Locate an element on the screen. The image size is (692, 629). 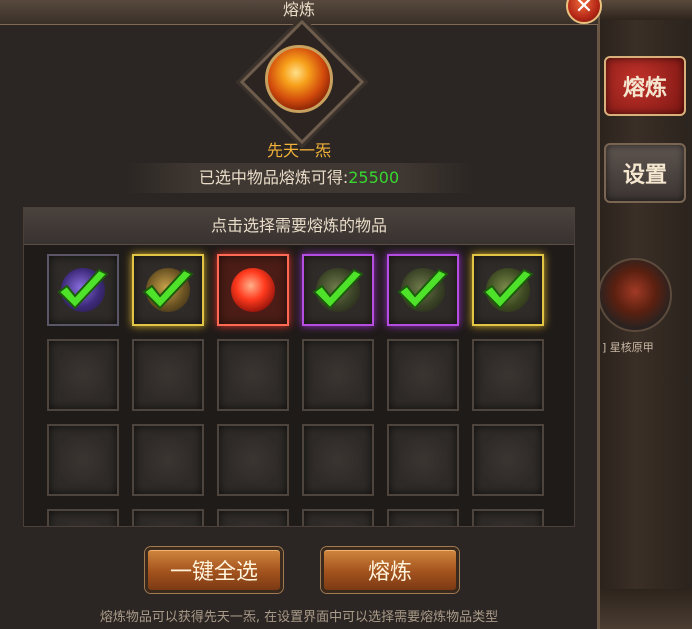
grid-header: 点击选择需要熔炼的物品 is located at coordinates (299, 226).